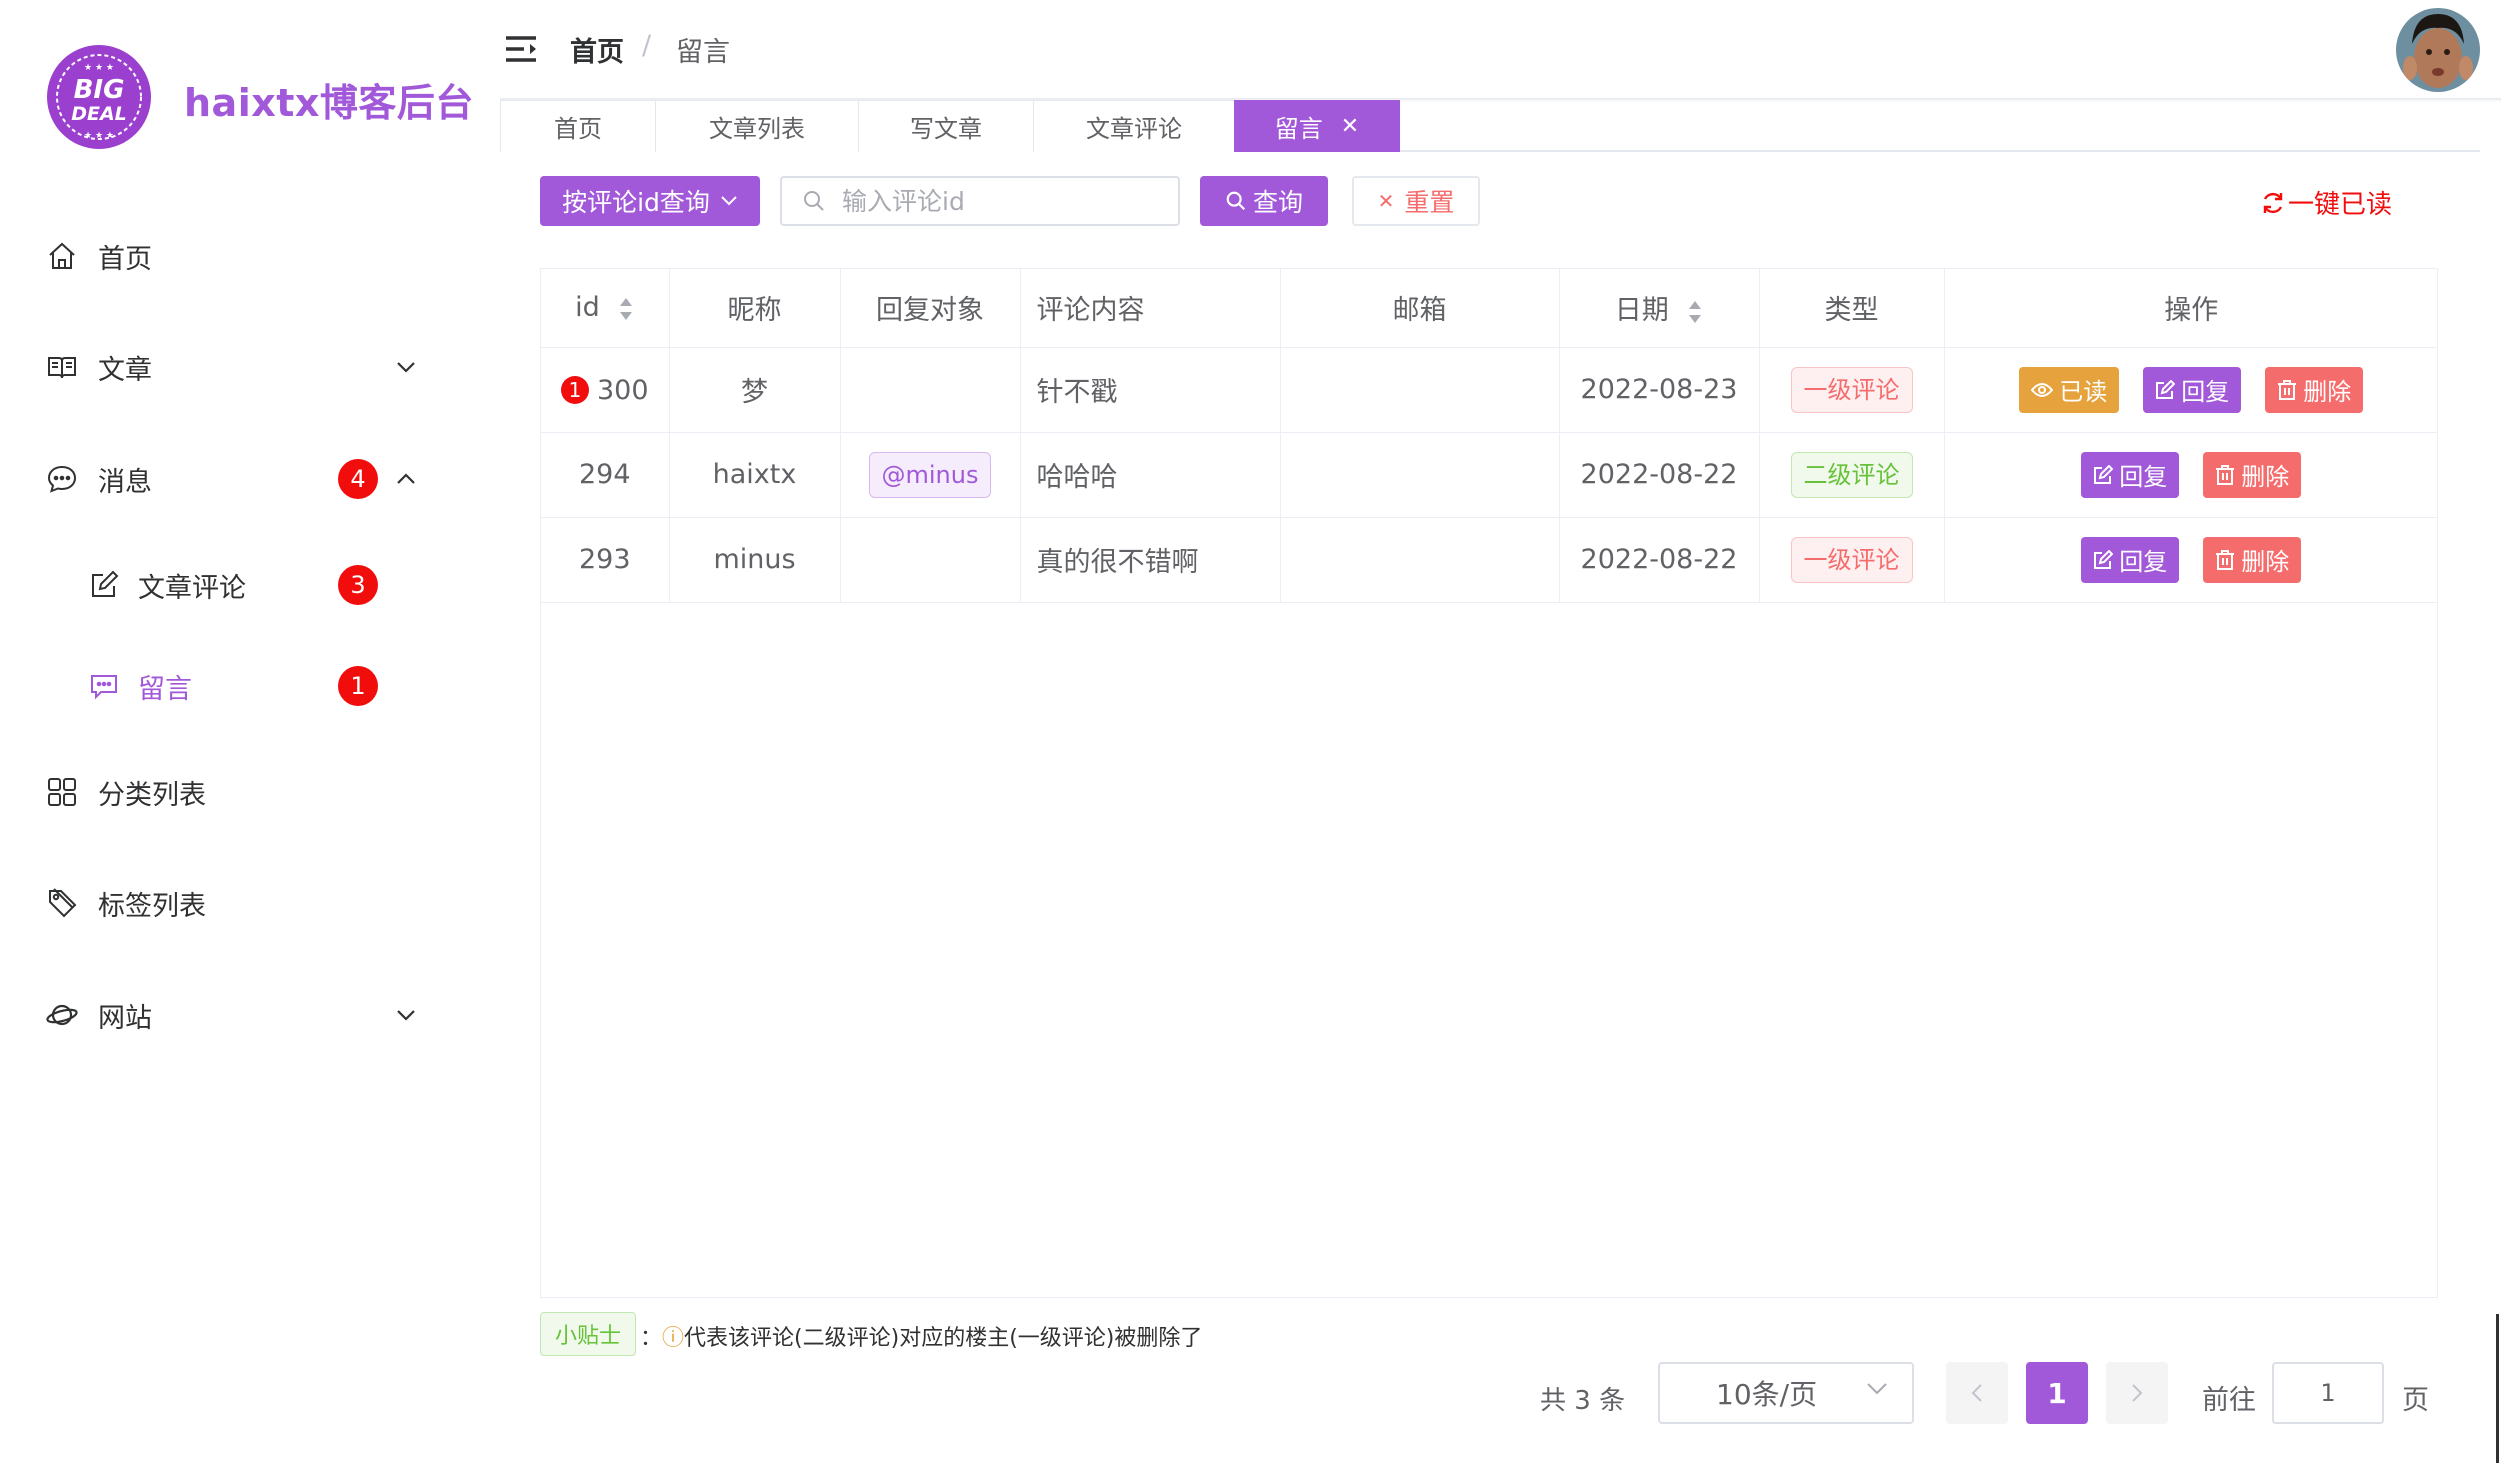  I want to click on id-cell: 294, so click(605, 475).